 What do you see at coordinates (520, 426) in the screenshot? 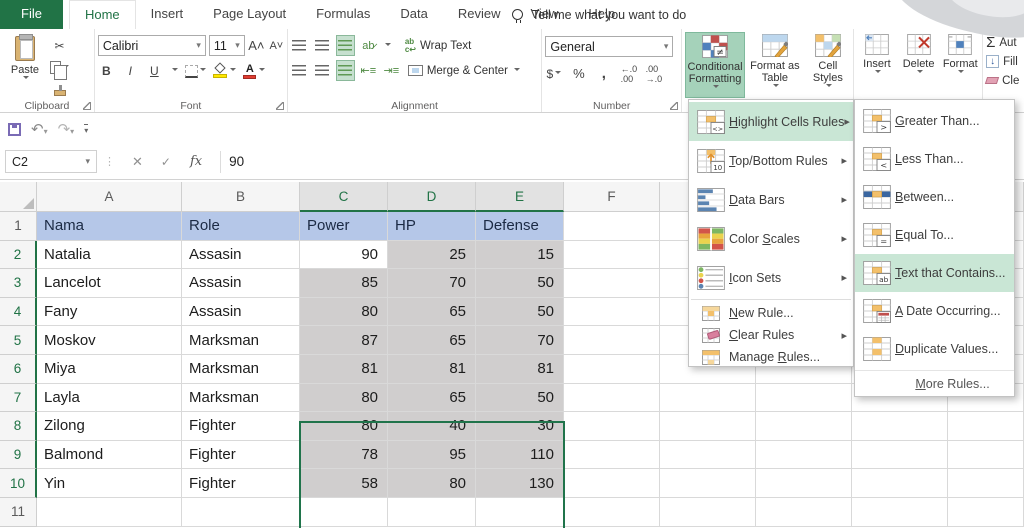
I see `cell-E8: 30` at bounding box center [520, 426].